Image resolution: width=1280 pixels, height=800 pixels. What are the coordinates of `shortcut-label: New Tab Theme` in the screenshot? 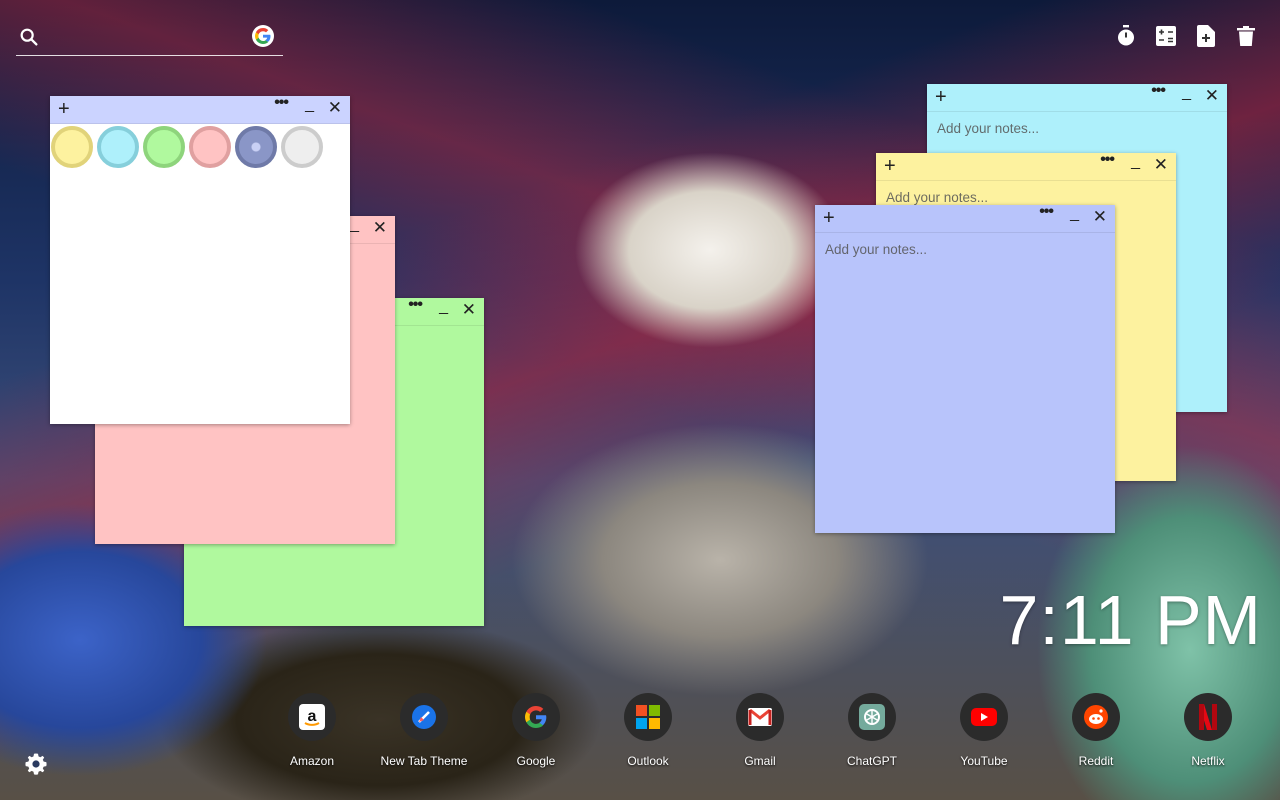 It's located at (424, 761).